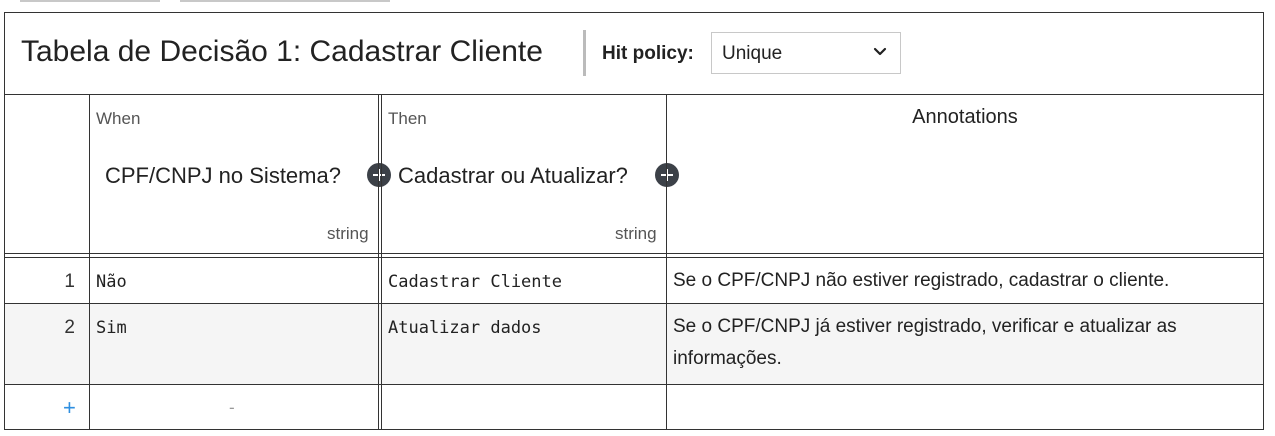  I want to click on add-output-column-button, so click(667, 175).